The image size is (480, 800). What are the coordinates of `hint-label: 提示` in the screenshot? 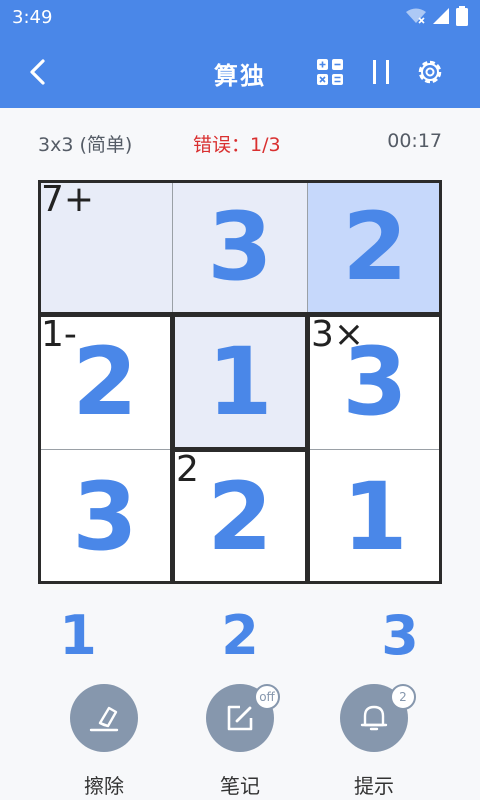 It's located at (374, 786).